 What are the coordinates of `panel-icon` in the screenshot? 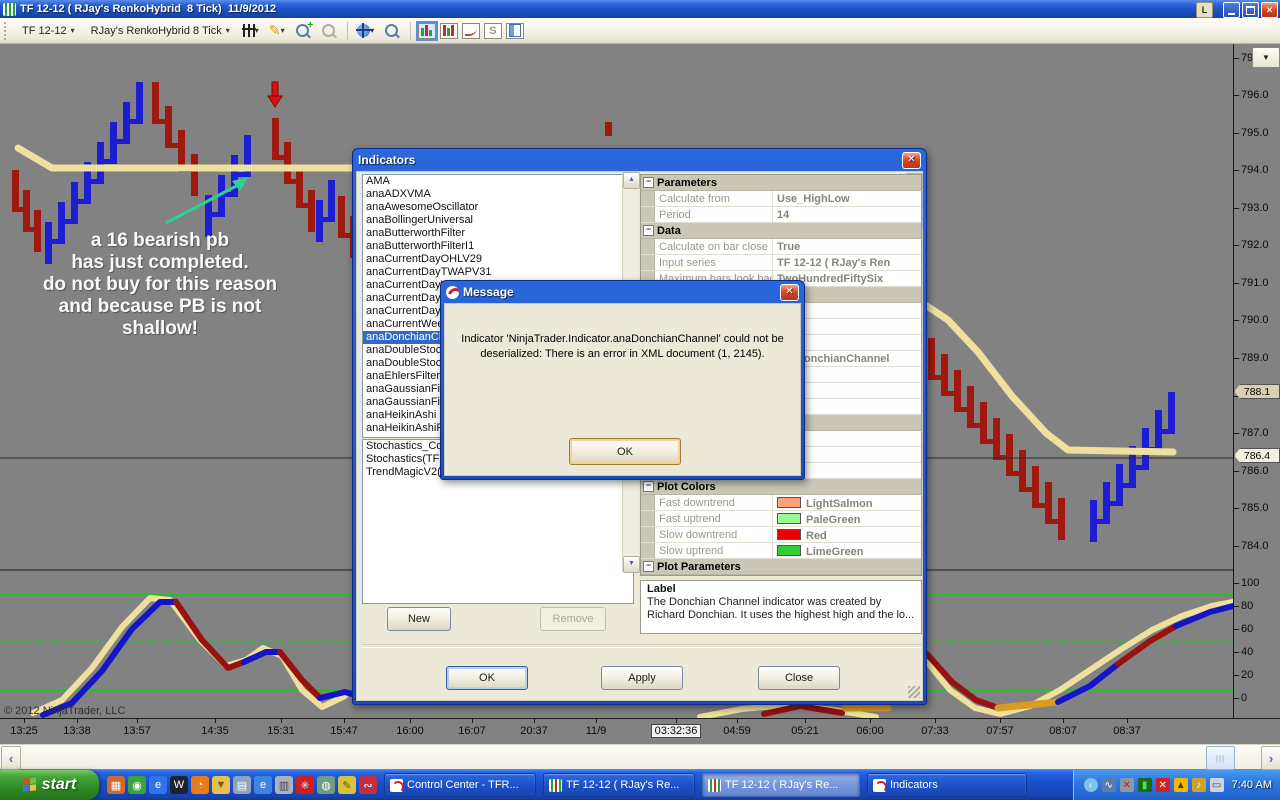 It's located at (514, 30).